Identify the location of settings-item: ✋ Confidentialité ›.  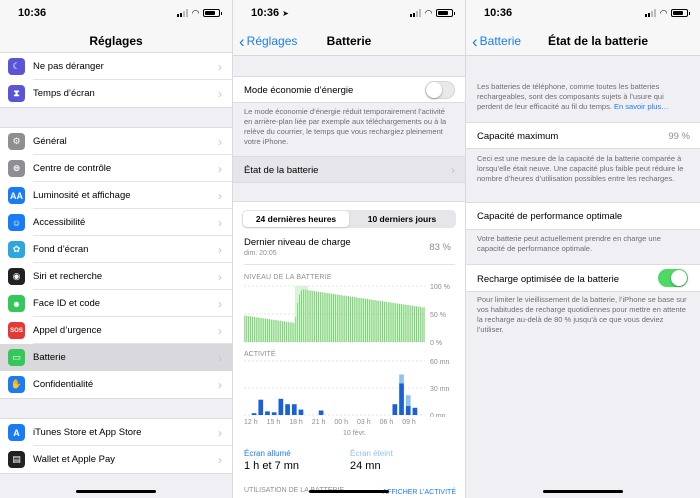
(116, 384).